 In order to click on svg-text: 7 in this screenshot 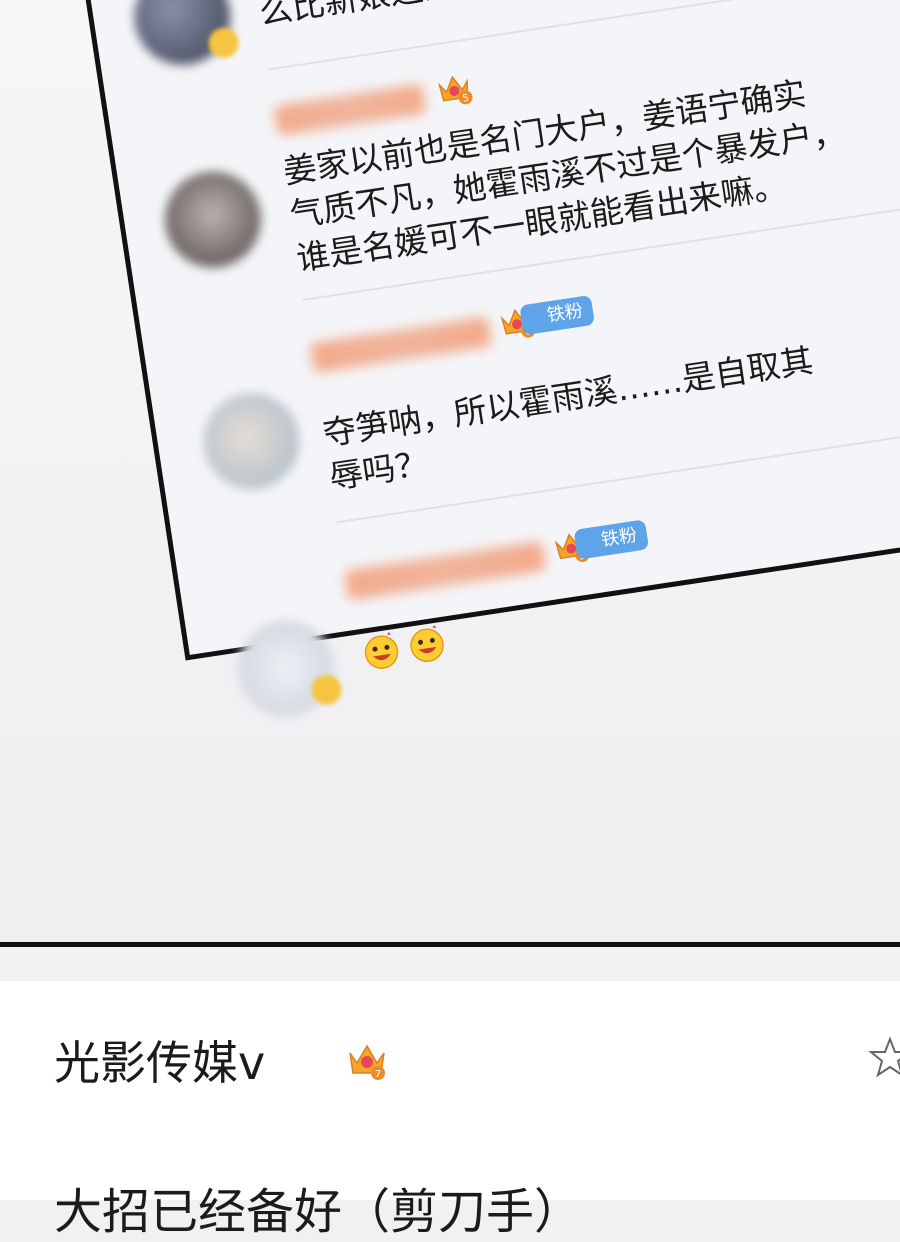, I will do `click(378, 1074)`.